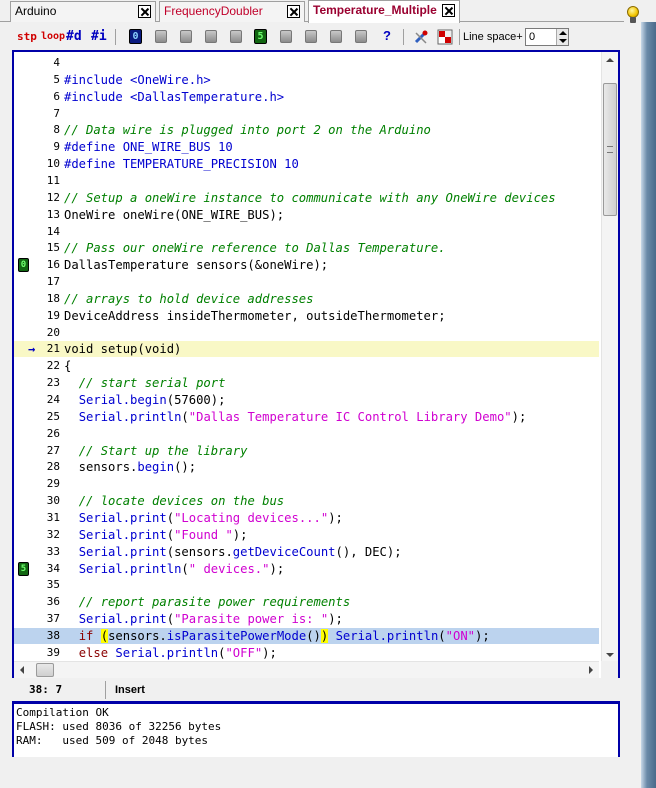  Describe the element at coordinates (306, 80) in the screenshot. I see `code-line: 5 #include <OneWire.h>` at that location.